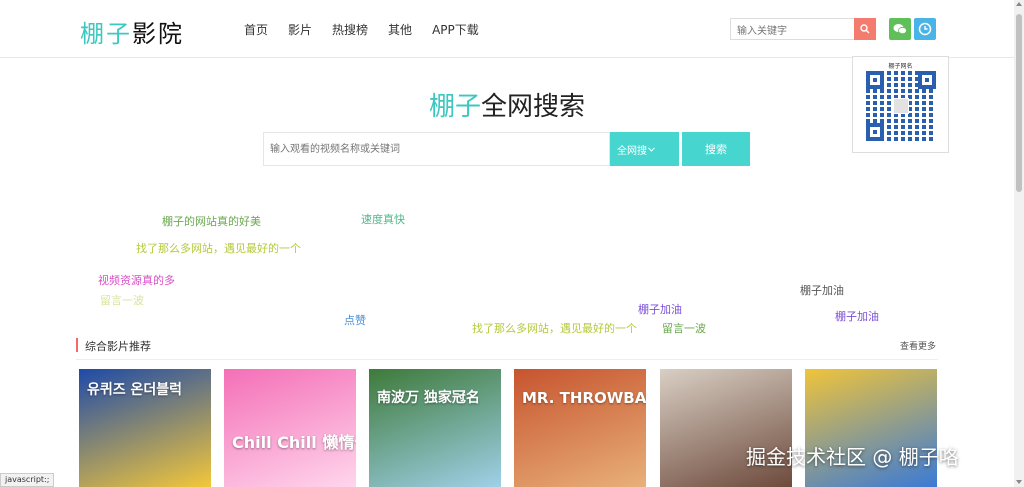 The image size is (1024, 487). What do you see at coordinates (145, 428) in the screenshot?
I see `movie-poster: 유퀴즈 온더블럭` at bounding box center [145, 428].